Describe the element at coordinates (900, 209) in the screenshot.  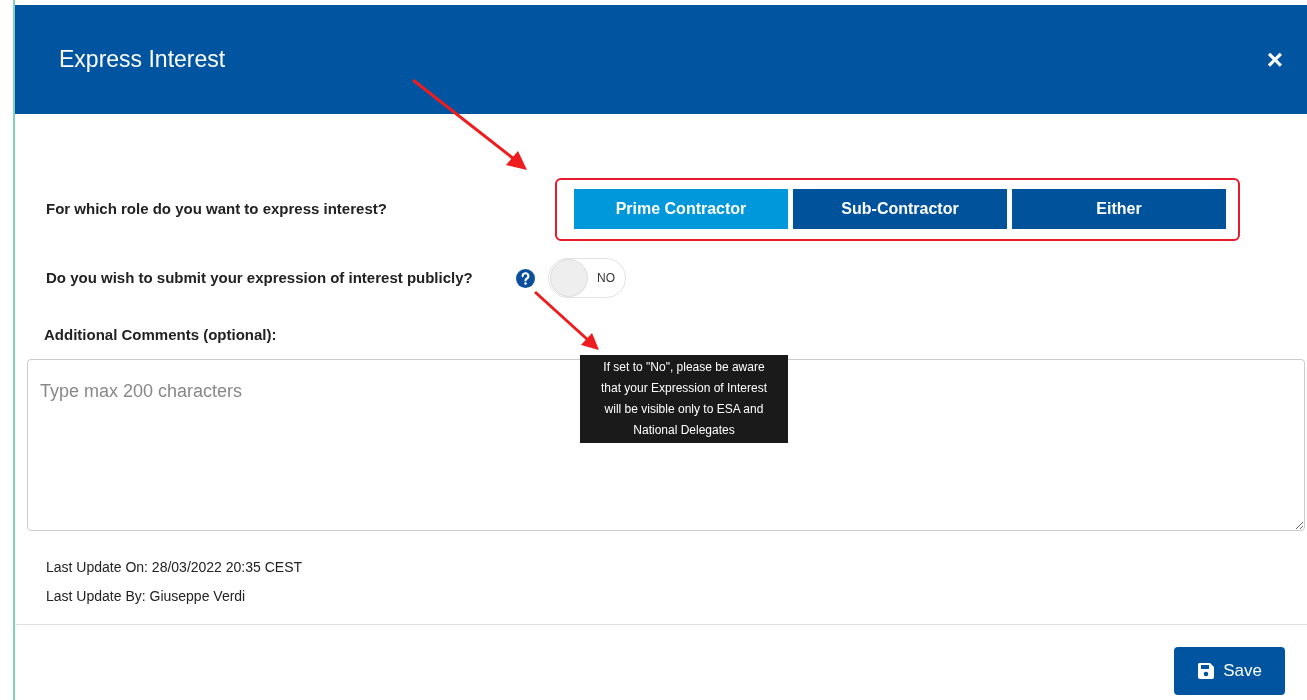
I see `role-option-button: Sub-Contractor` at that location.